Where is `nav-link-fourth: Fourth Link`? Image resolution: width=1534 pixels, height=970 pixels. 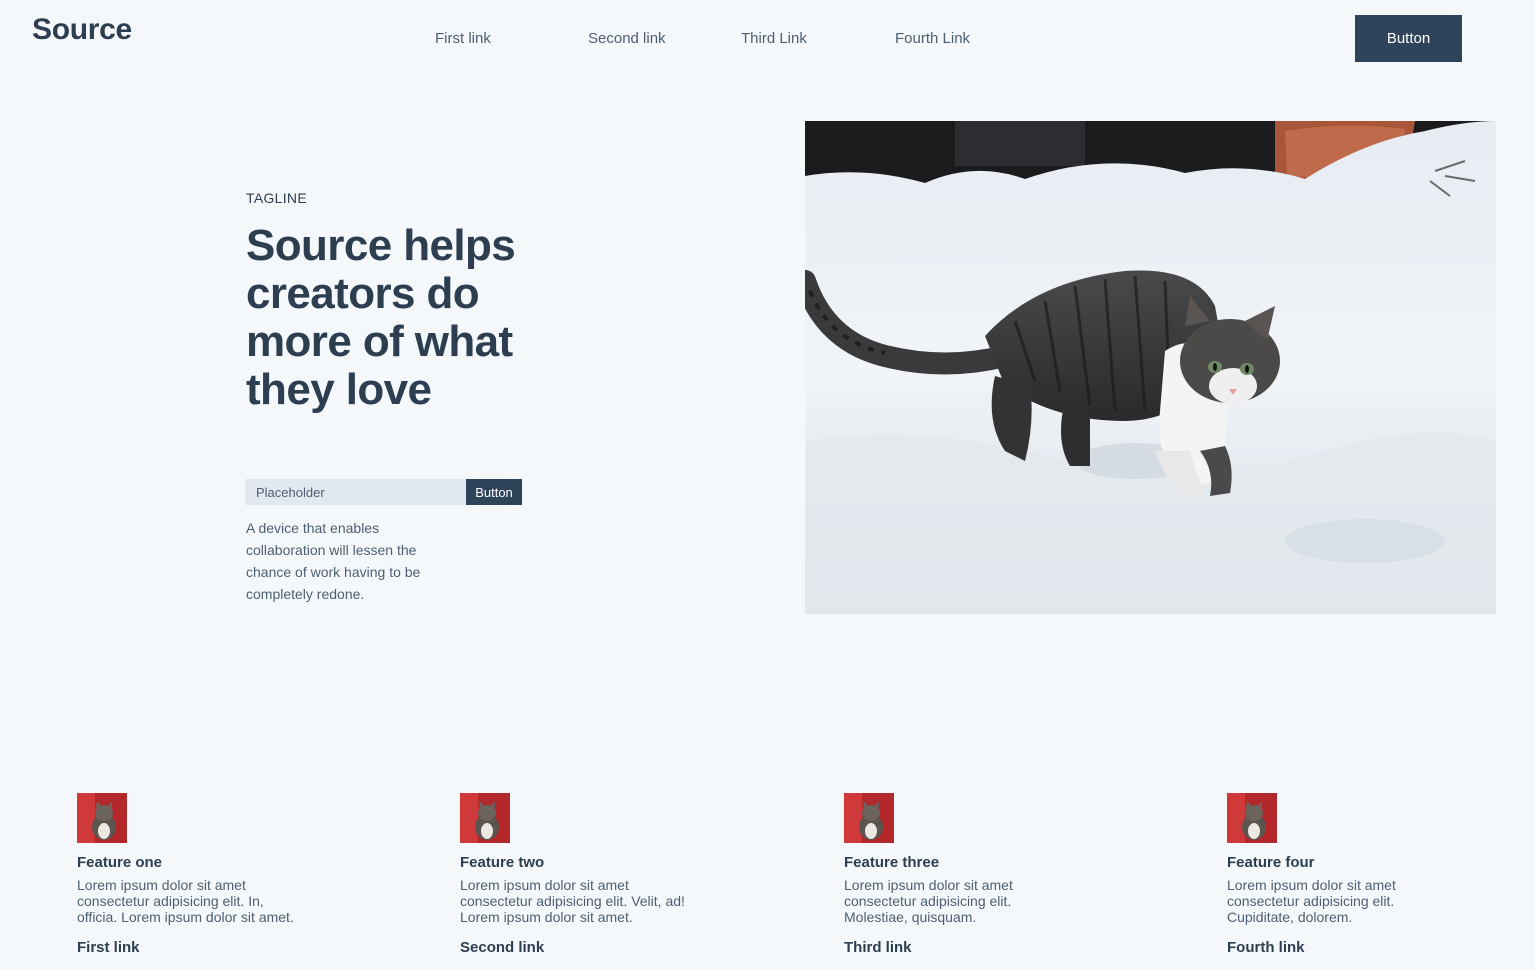
nav-link-fourth: Fourth Link is located at coordinates (932, 38).